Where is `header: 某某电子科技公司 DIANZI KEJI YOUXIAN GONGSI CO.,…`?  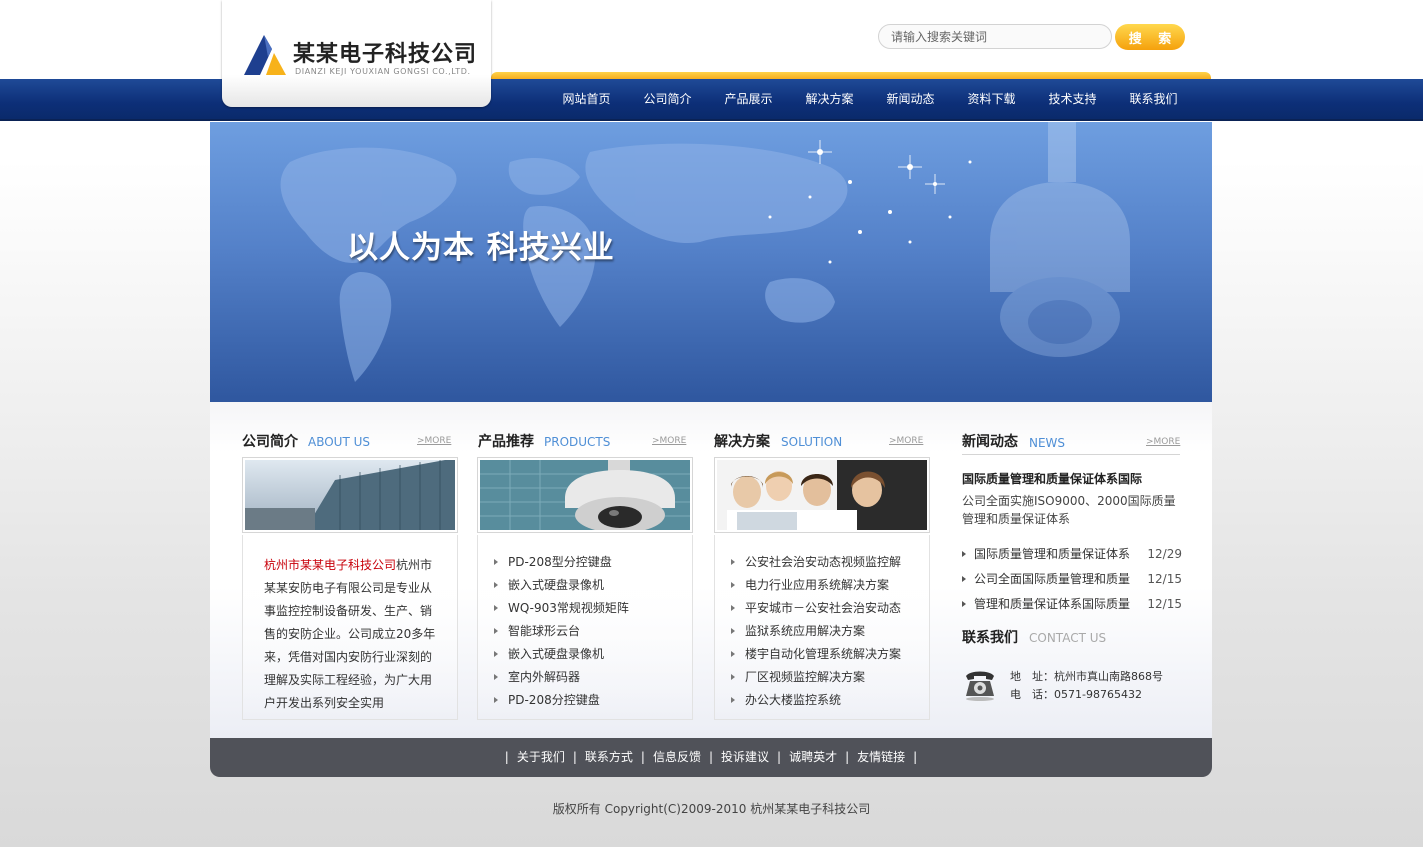 header: 某某电子科技公司 DIANZI KEJI YOUXIAN GONGSI CO.,… is located at coordinates (711, 61).